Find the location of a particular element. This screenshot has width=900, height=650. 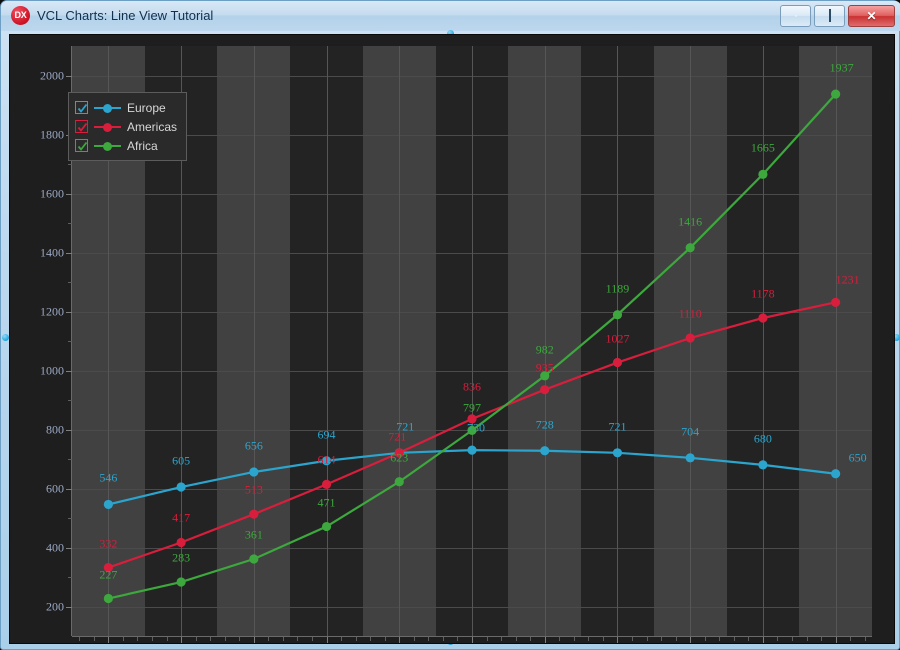

data-label: 513 is located at coordinates (253, 489).